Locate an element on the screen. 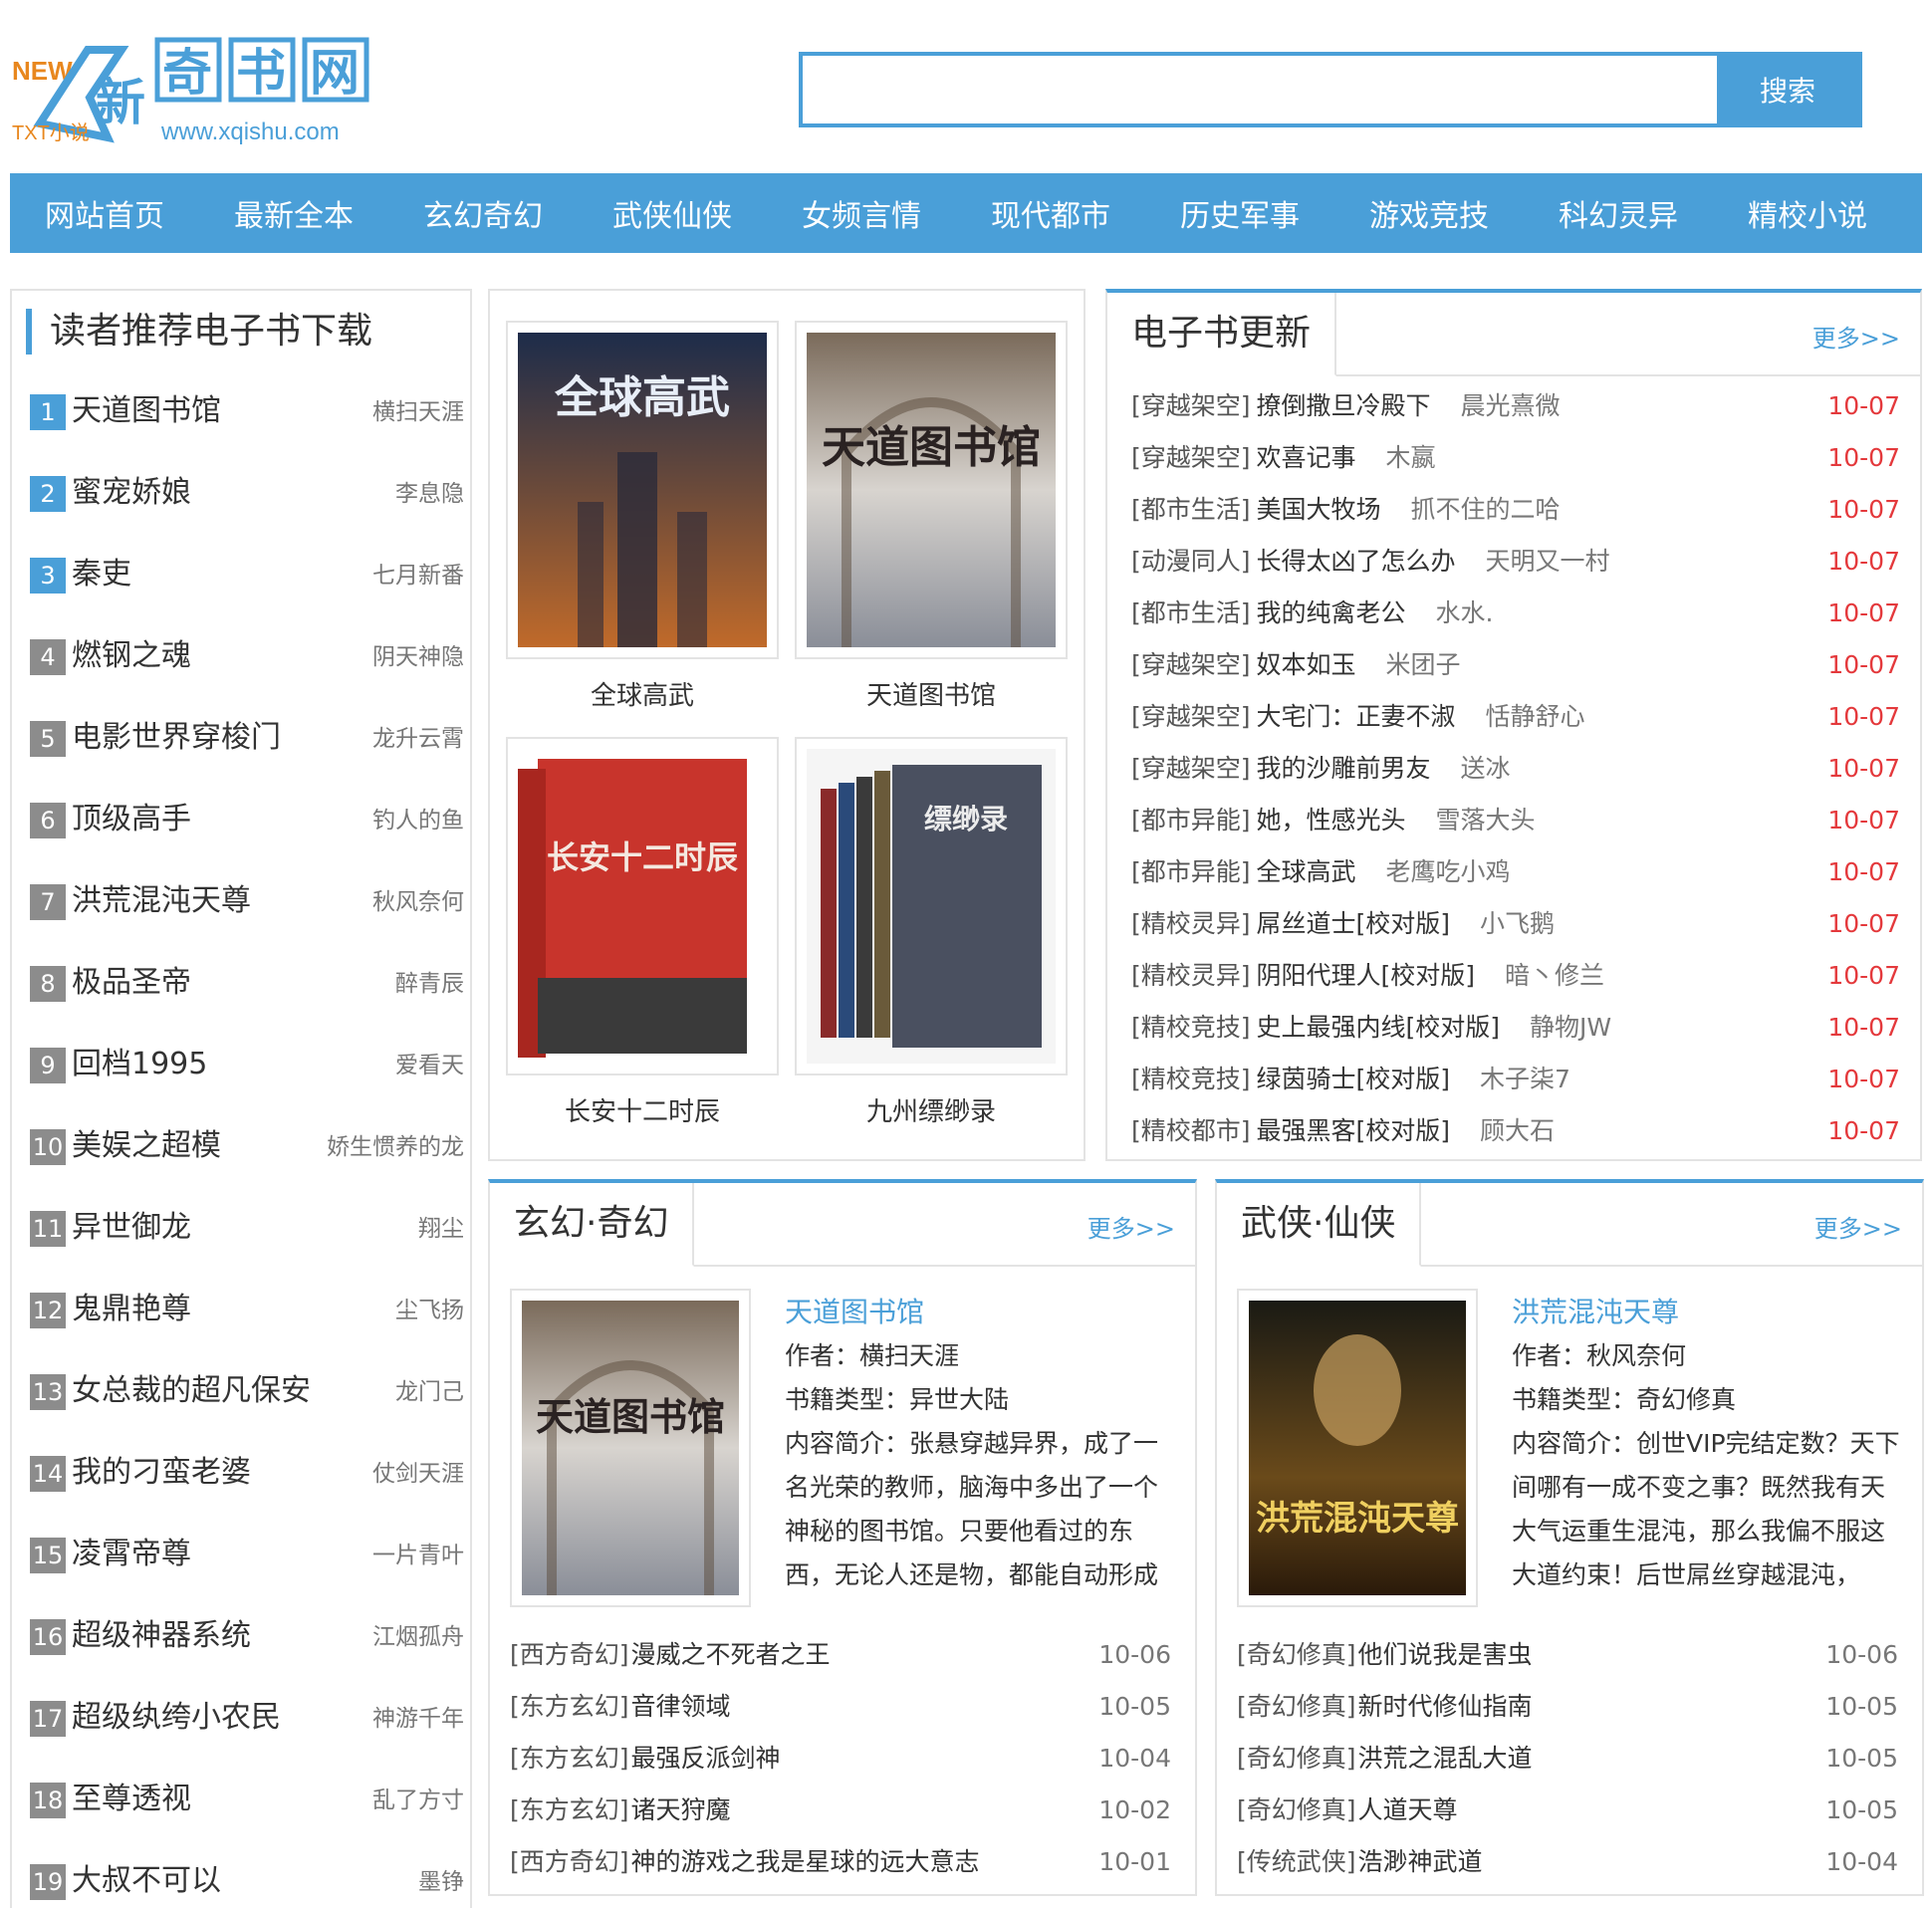  nav-proofread: 精校小说 is located at coordinates (1808, 213).